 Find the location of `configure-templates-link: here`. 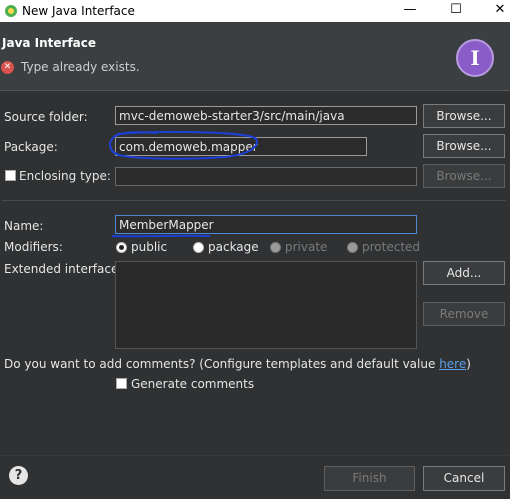

configure-templates-link: here is located at coordinates (452, 364).